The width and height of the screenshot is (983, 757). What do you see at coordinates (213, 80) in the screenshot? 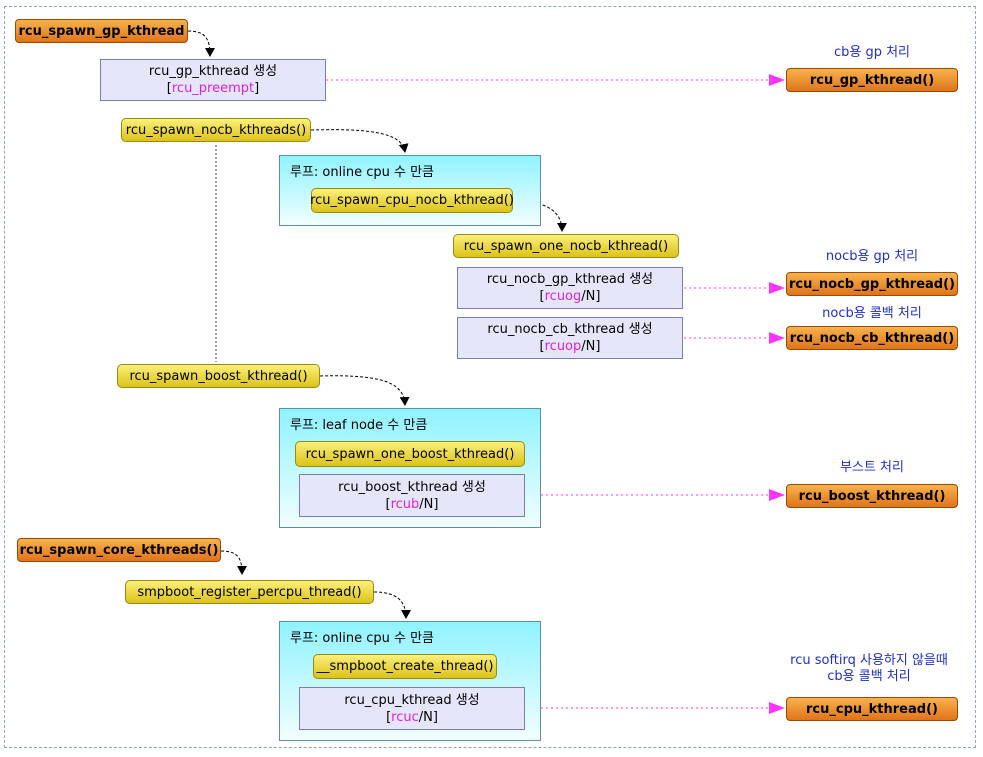
I see `rcu-gp-kthread-create-node: rcu_gp_kthread 생성 [rcu_preempt]` at bounding box center [213, 80].